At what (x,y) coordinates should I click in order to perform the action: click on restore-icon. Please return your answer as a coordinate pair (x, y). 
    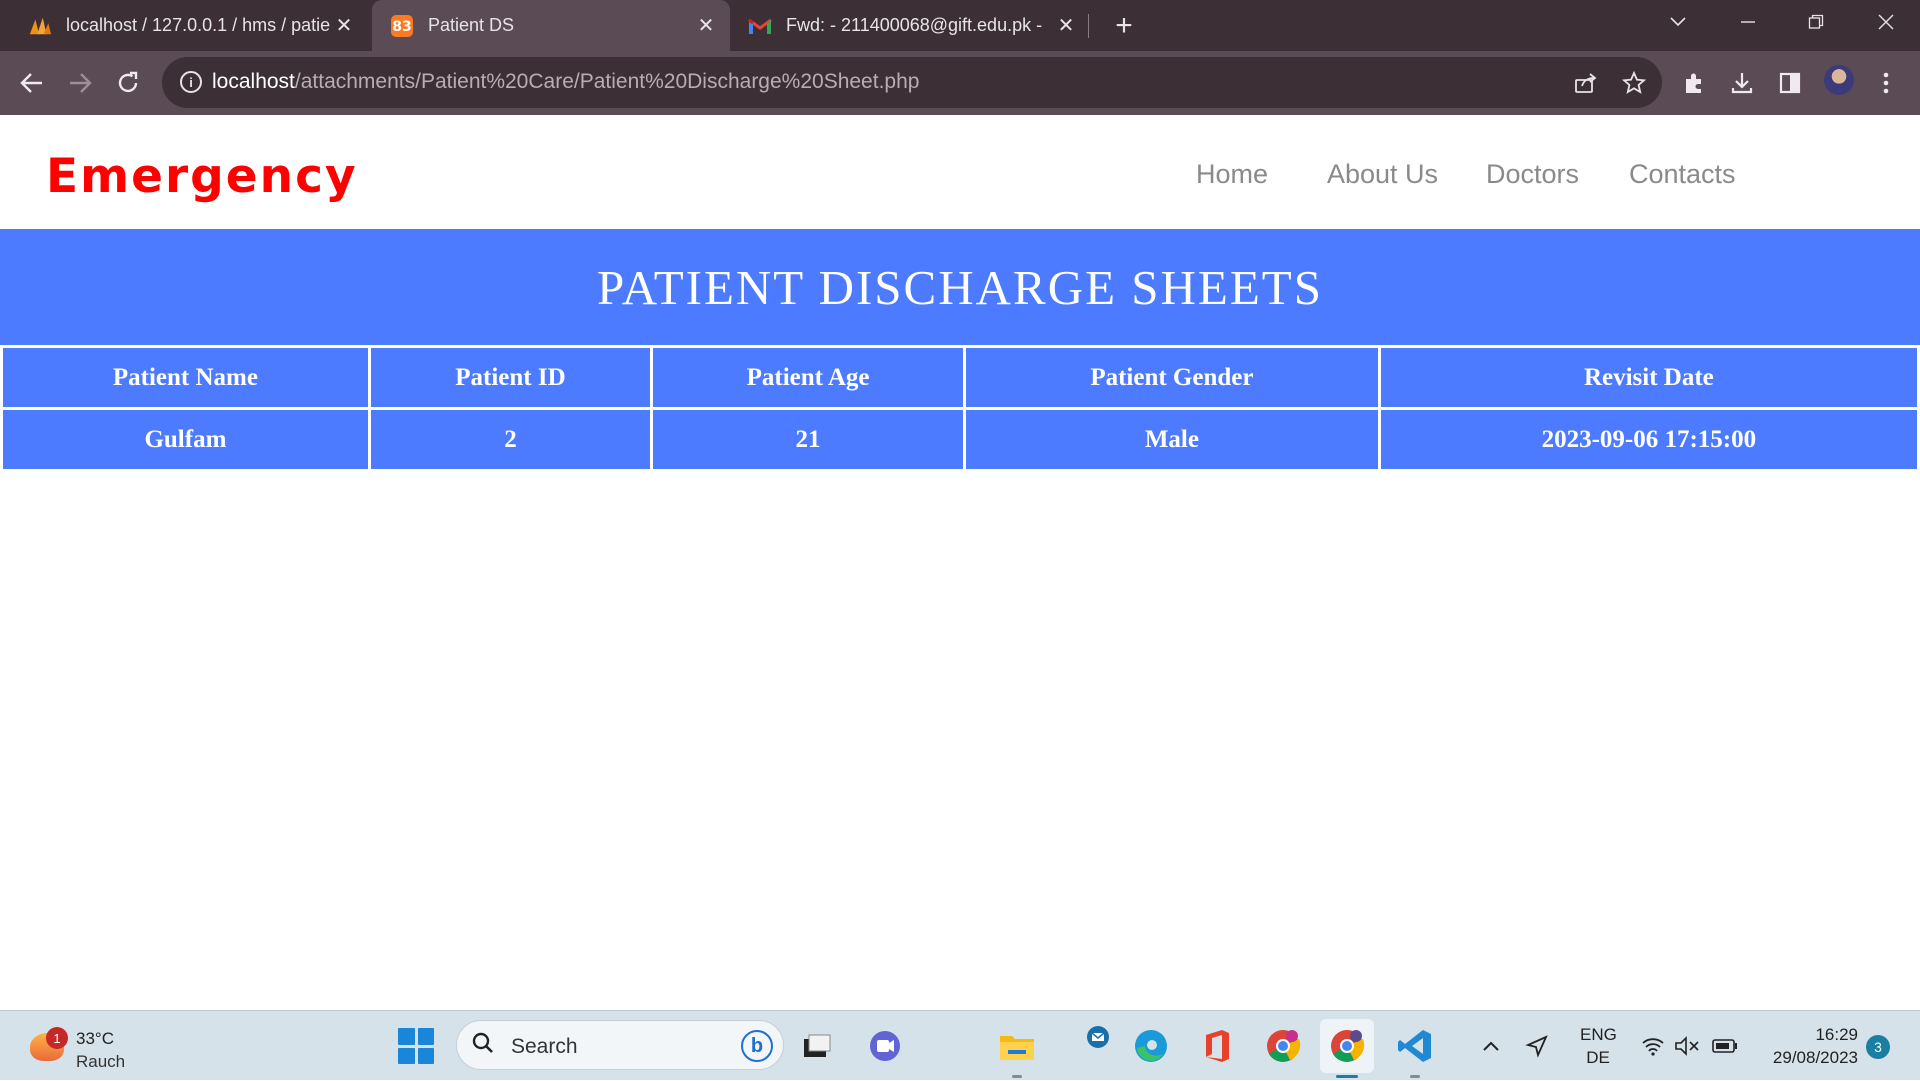
    Looking at the image, I should click on (1816, 22).